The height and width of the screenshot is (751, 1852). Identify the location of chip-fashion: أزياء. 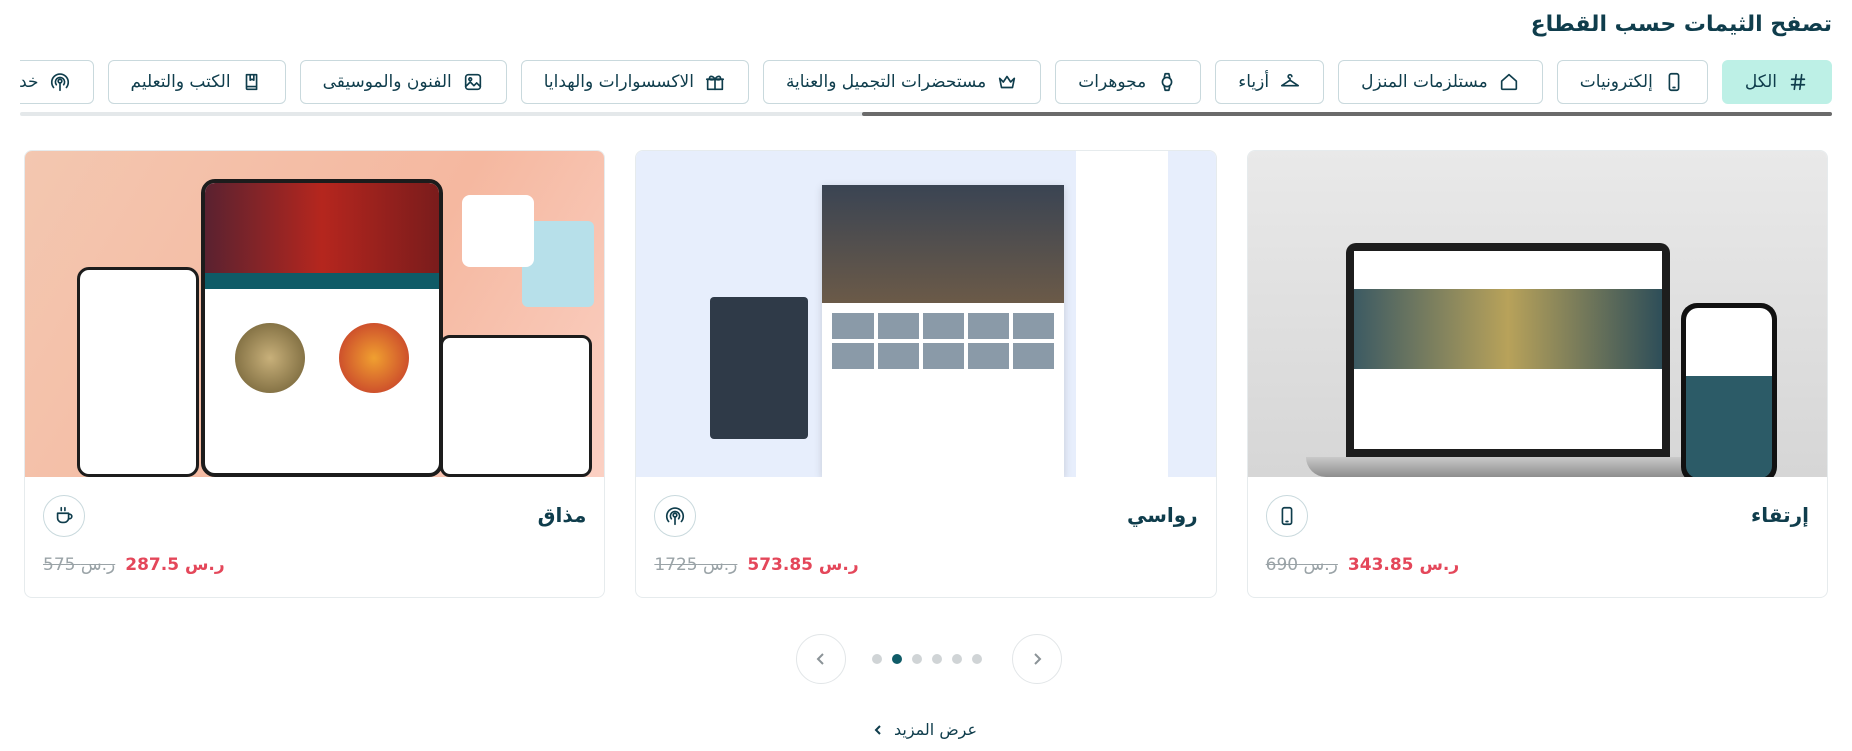
(1270, 82).